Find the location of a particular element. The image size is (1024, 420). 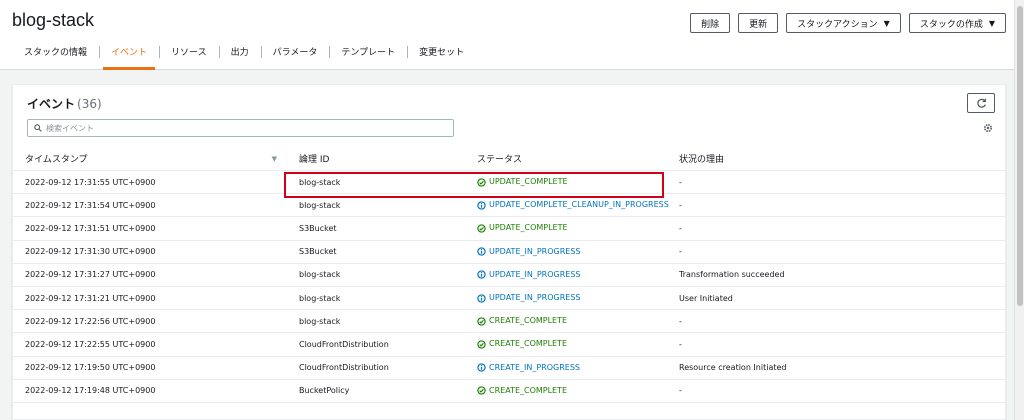

reason-header-label: 状況の理由 is located at coordinates (702, 160).